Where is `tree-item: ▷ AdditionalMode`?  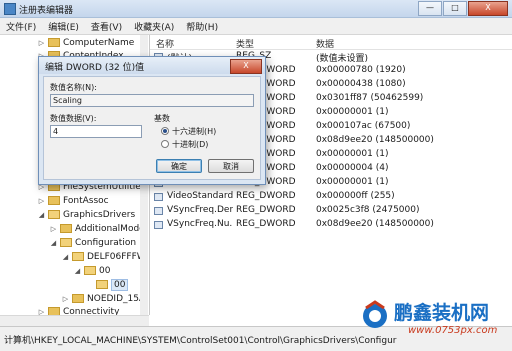
tree-item: ▷ AdditionalMode is located at coordinates (97, 228).